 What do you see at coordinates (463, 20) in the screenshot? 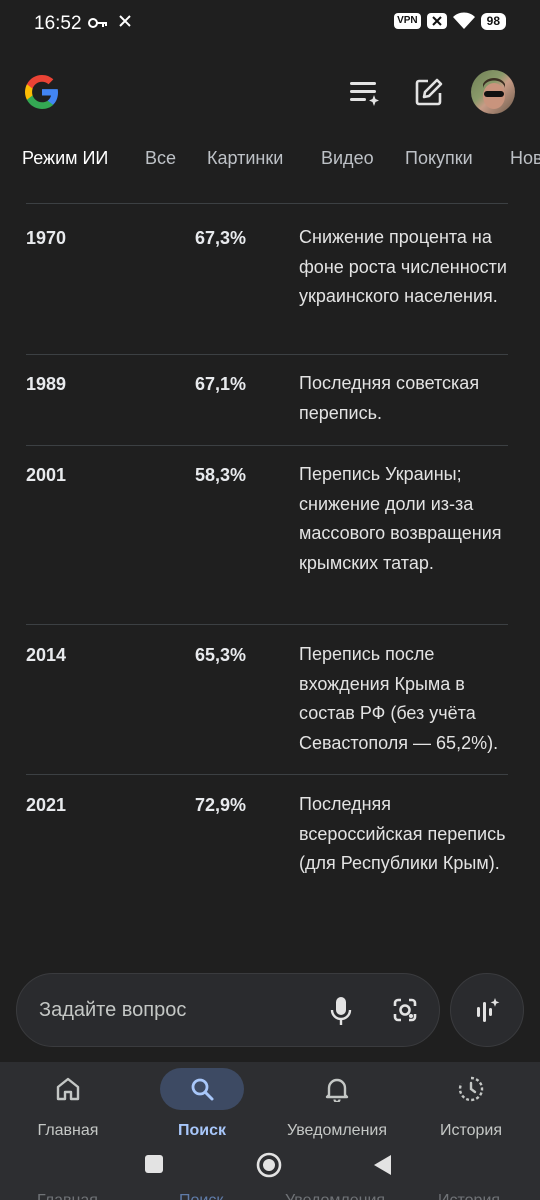
I see `wifi-icon` at bounding box center [463, 20].